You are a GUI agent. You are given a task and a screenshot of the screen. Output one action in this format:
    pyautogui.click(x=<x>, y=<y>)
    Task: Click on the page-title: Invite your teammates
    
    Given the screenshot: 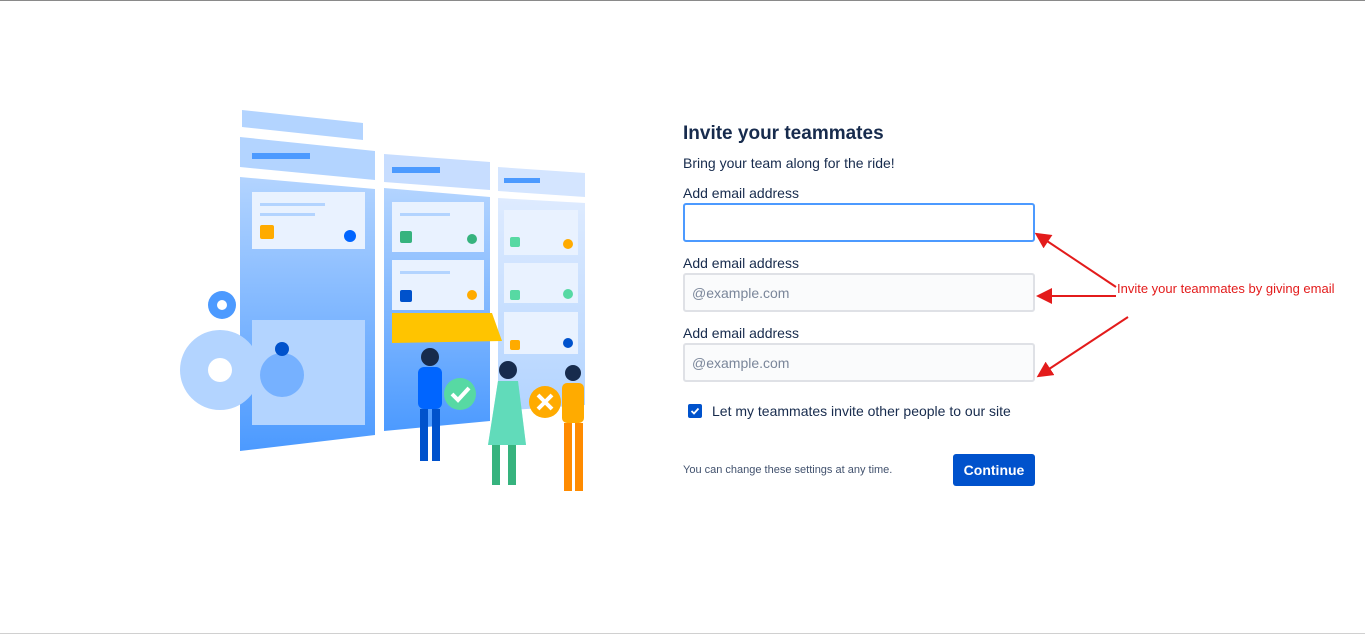 What is the action you would take?
    pyautogui.click(x=783, y=133)
    